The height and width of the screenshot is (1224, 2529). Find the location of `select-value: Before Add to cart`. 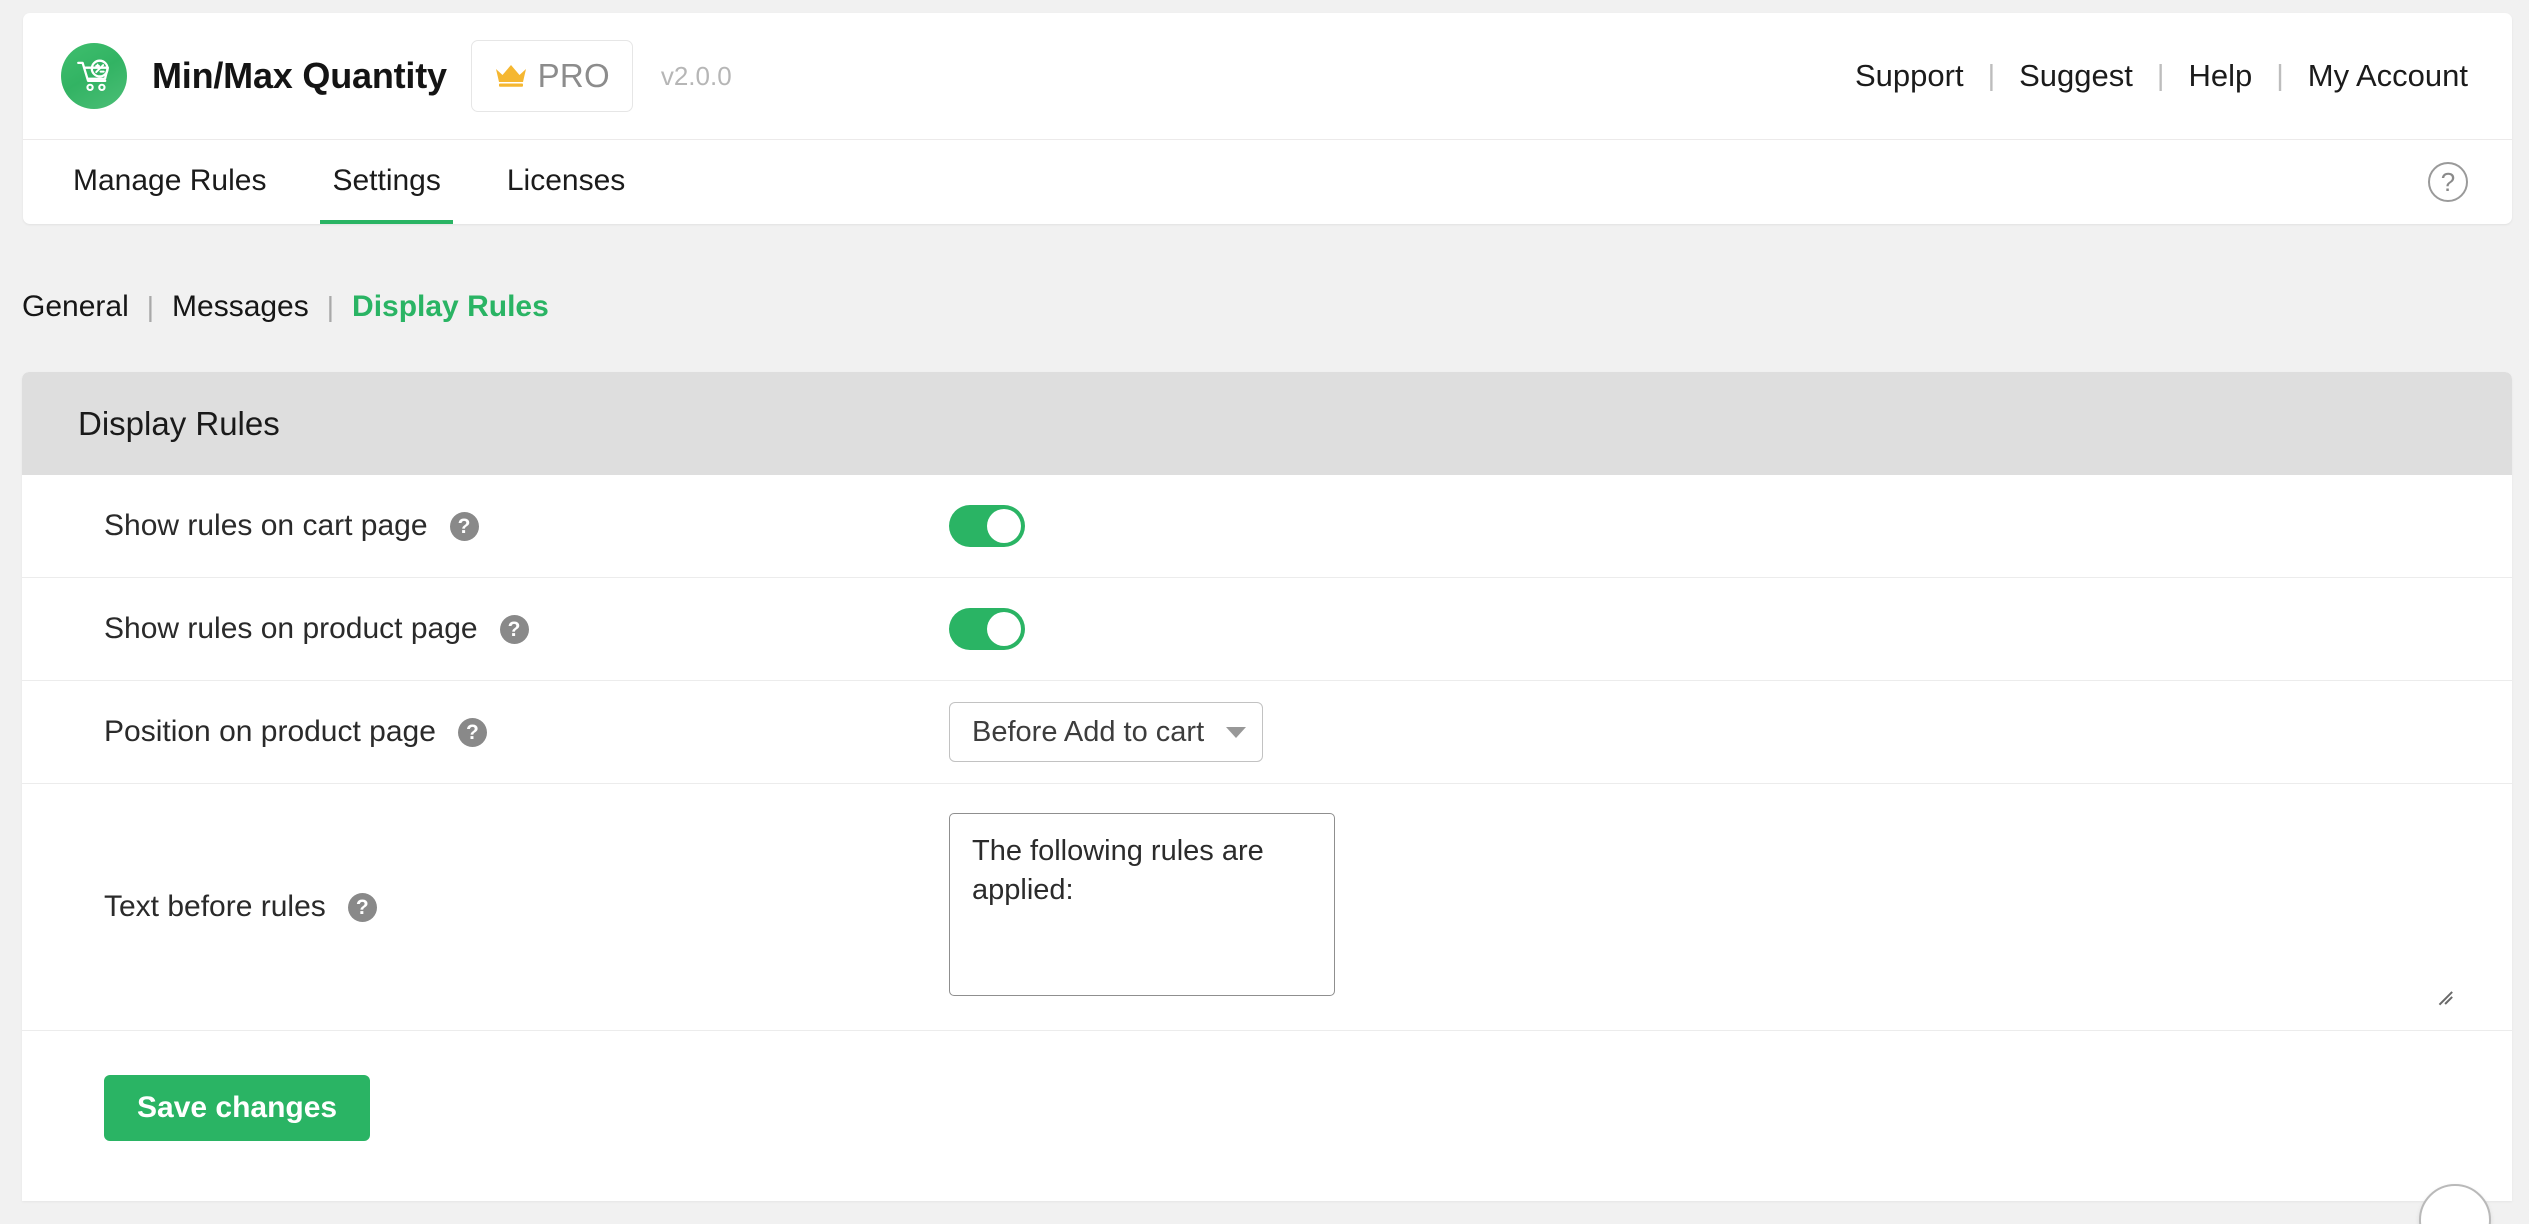

select-value: Before Add to cart is located at coordinates (1088, 731).